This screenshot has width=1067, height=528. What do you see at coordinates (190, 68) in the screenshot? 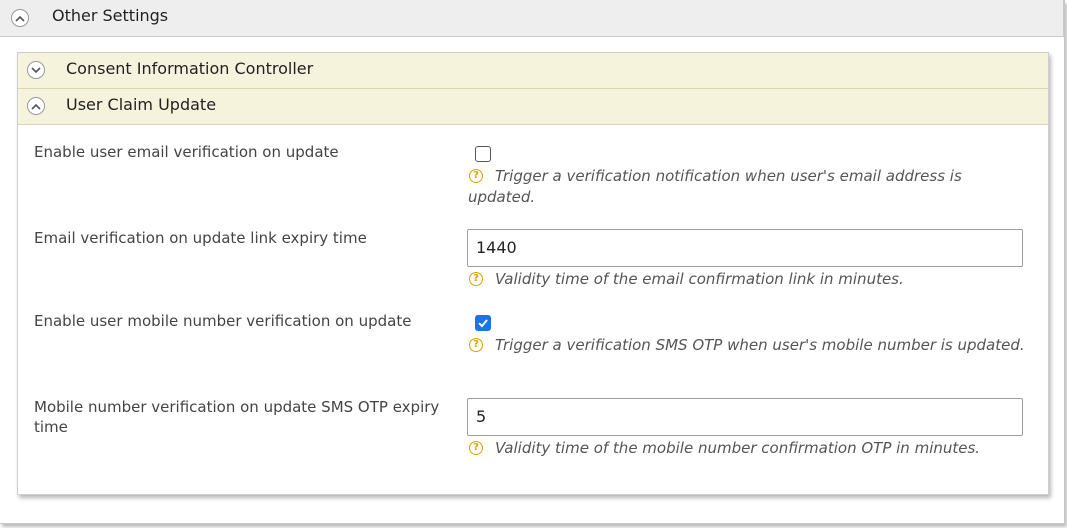
I see `consent-controller-title: Consent Information Controller` at bounding box center [190, 68].